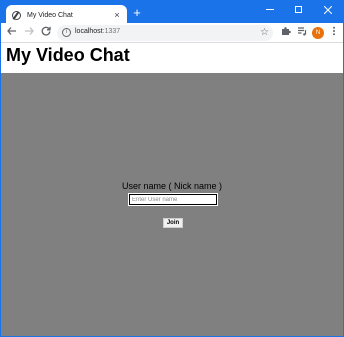 The image size is (344, 337). Describe the element at coordinates (68, 55) in the screenshot. I see `page-title: My Video Chat` at that location.